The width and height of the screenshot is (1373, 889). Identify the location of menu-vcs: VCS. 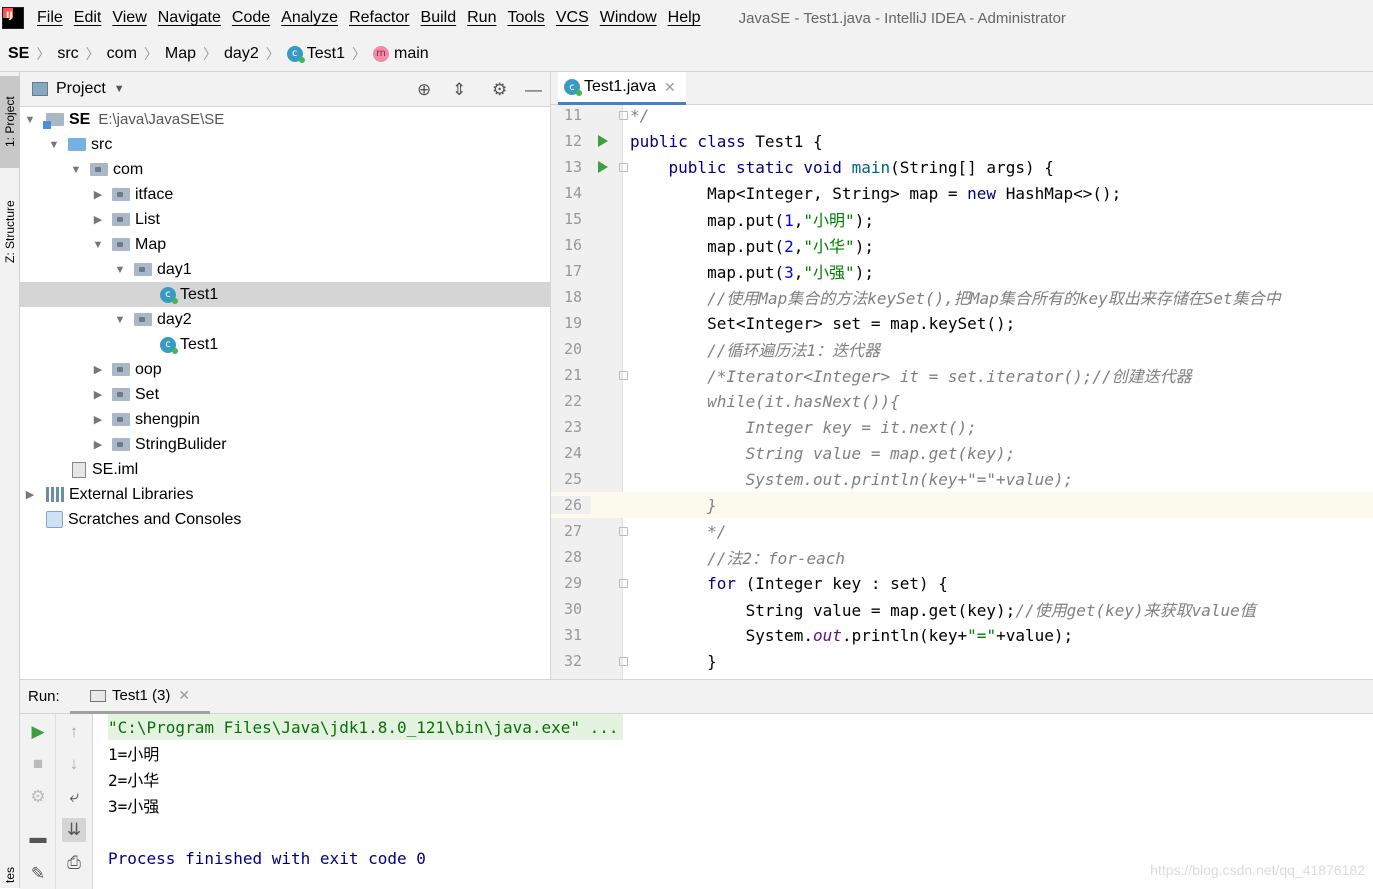
(575, 18).